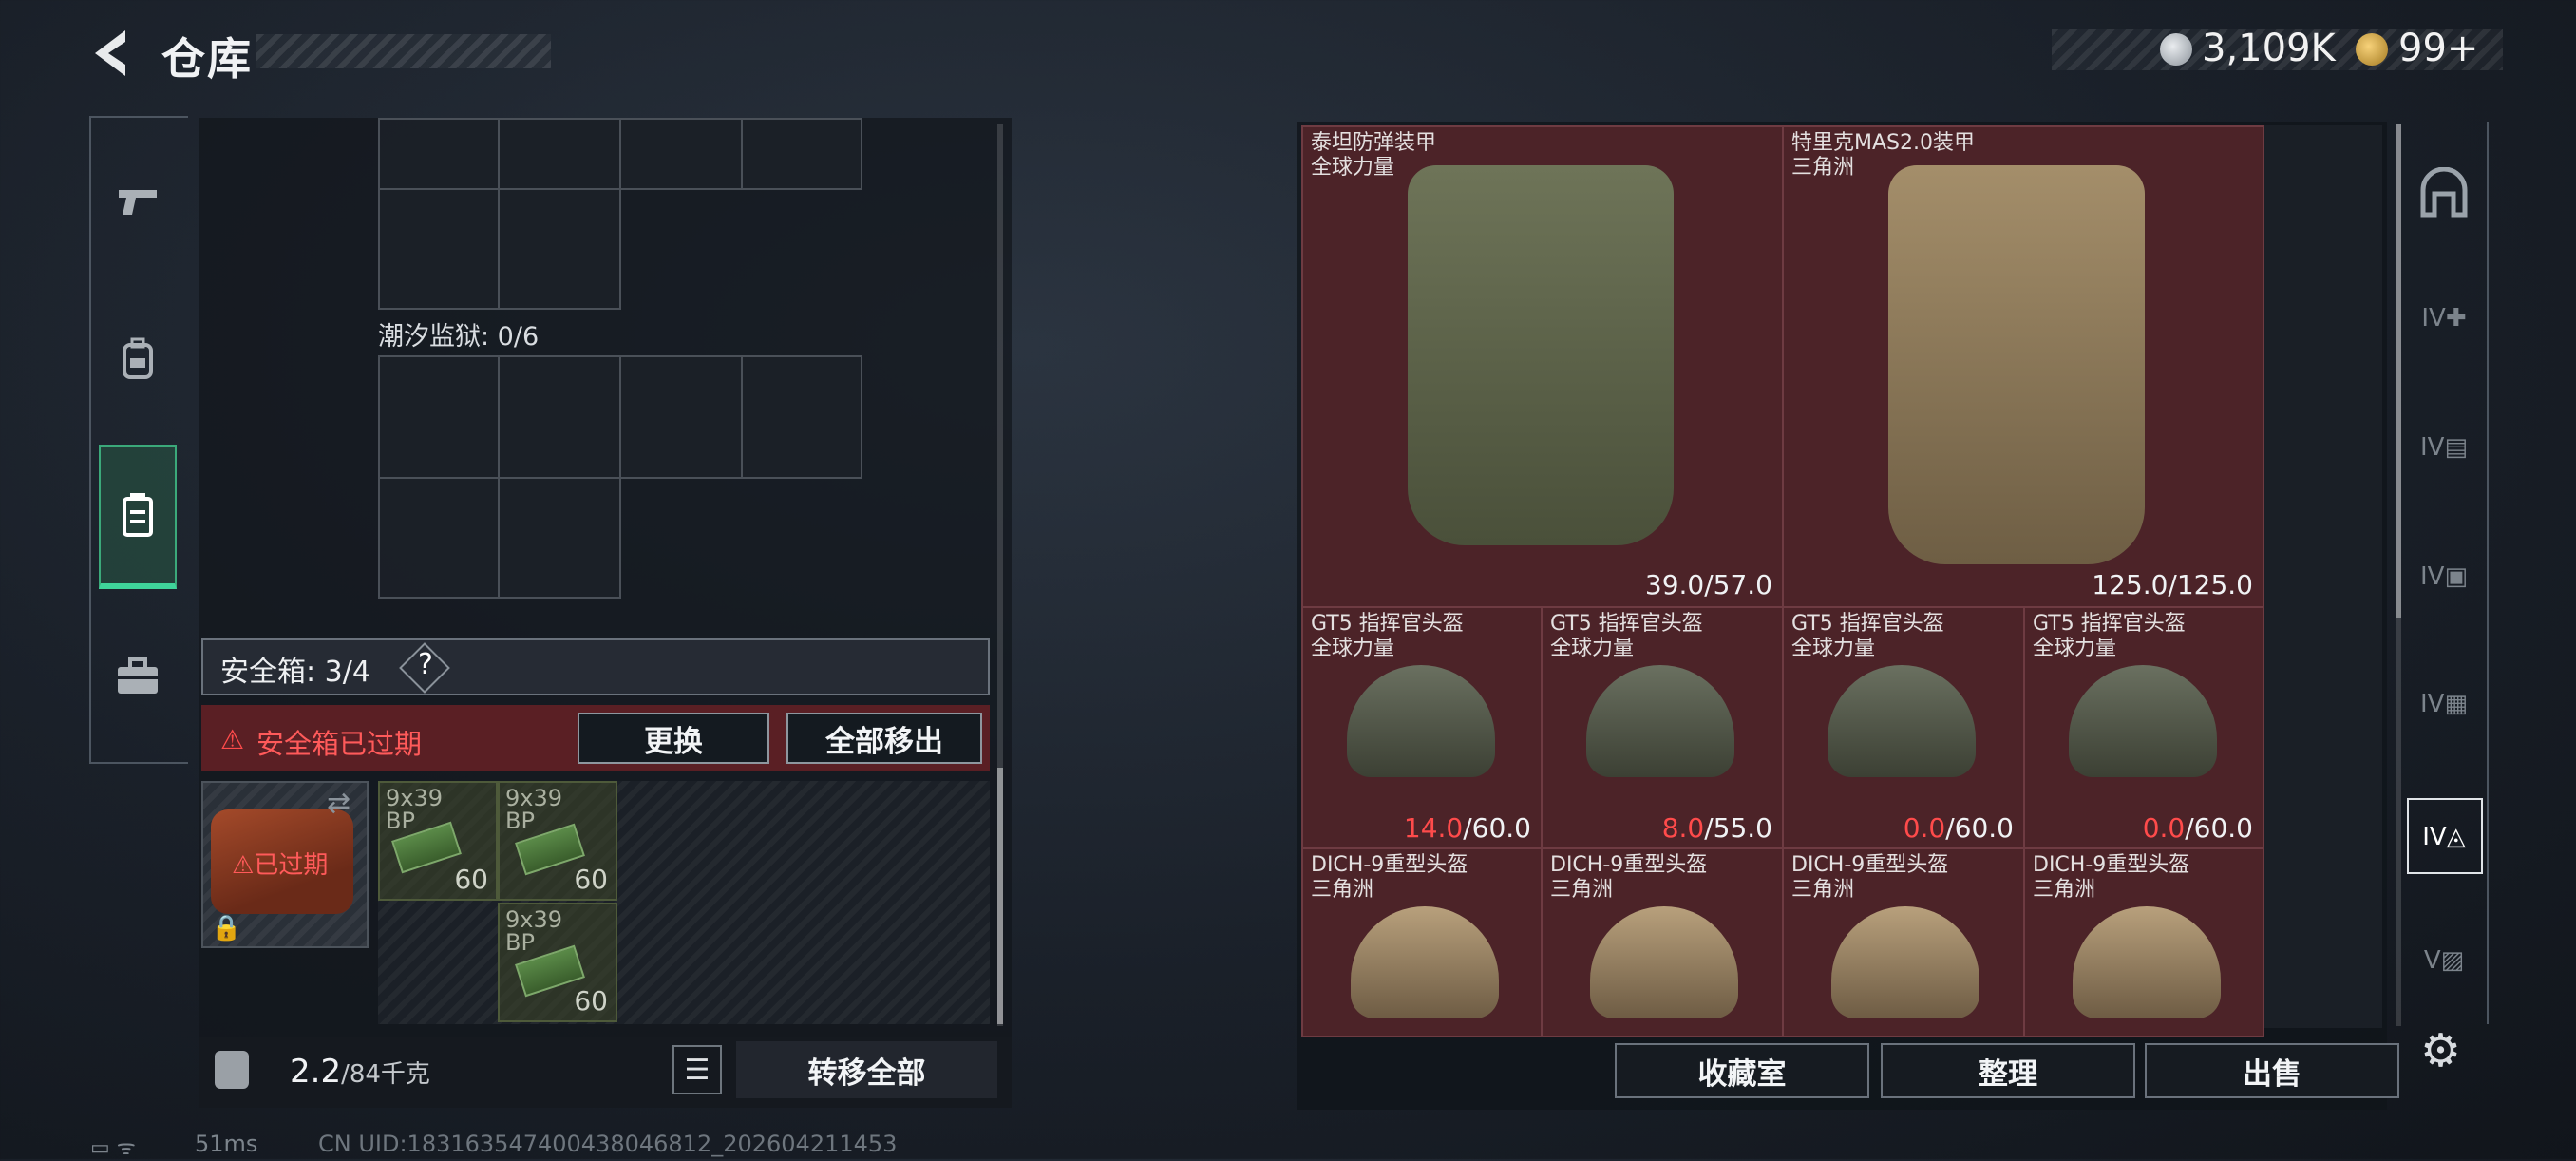 Image resolution: width=2576 pixels, height=1161 pixels. Describe the element at coordinates (113, 1148) in the screenshot. I see `battery-wifi-icon: ▭ ᯤ` at that location.